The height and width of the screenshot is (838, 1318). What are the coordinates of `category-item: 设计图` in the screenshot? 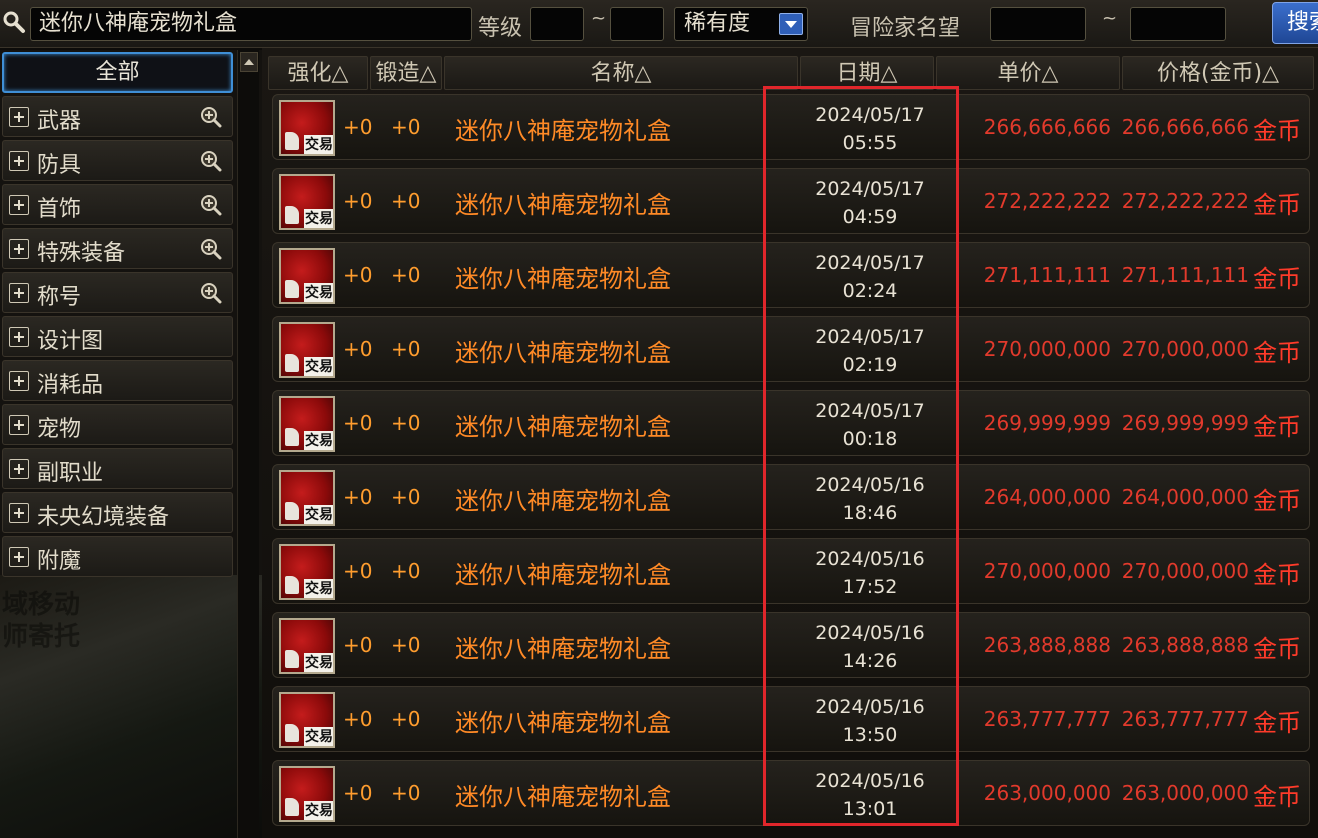 It's located at (117, 336).